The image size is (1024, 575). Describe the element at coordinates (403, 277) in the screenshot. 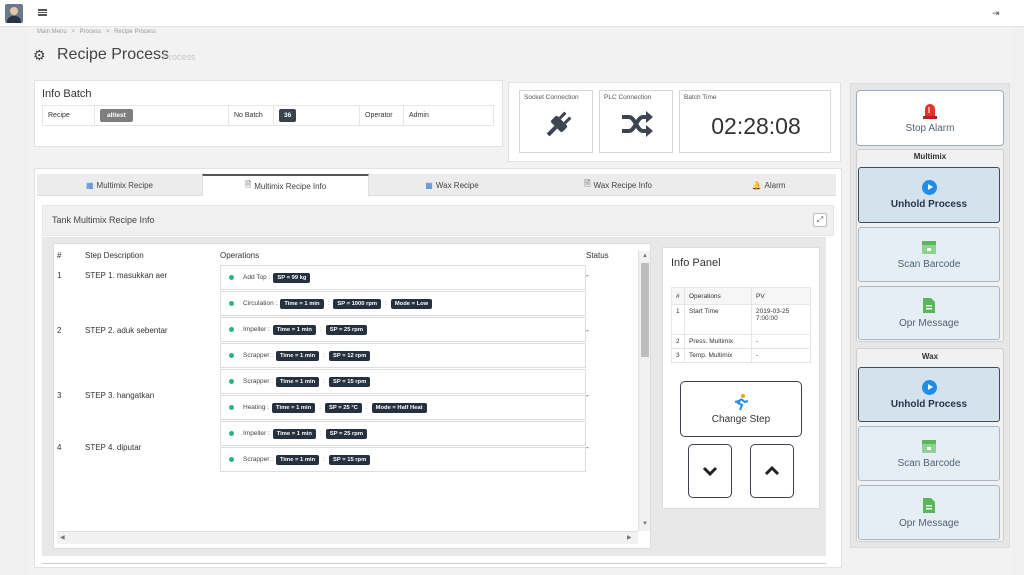

I see `operation-item: Add Top : SP = 99 kg` at that location.